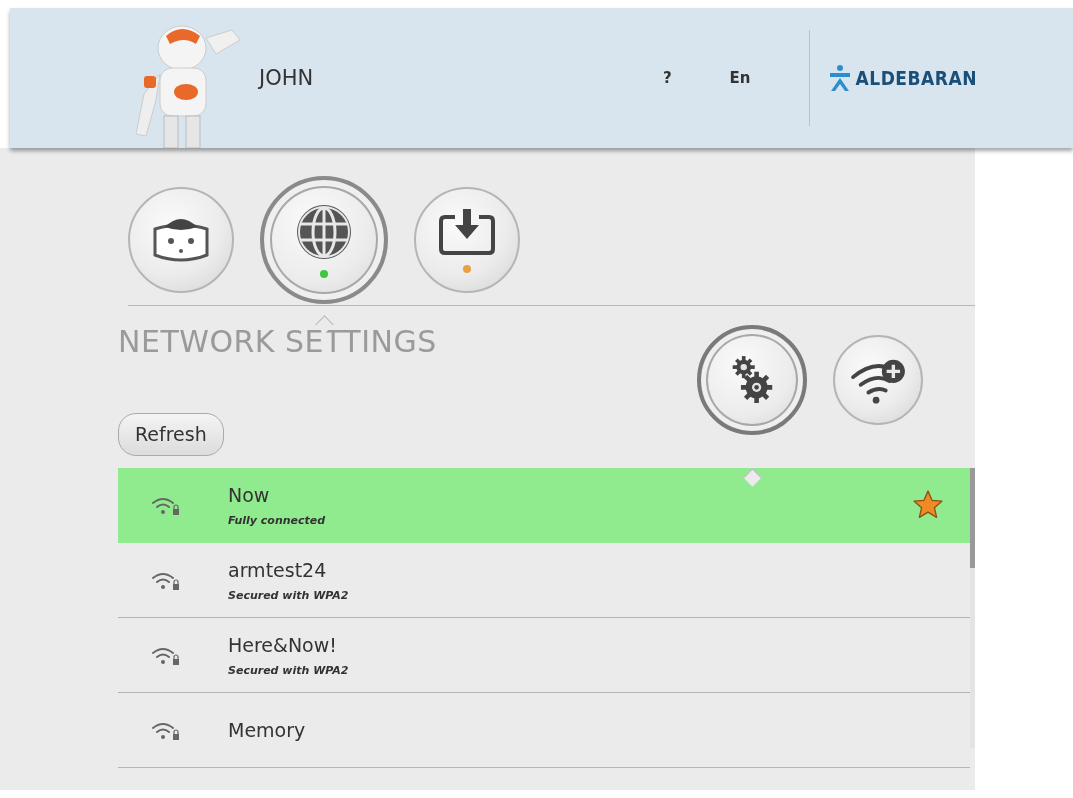  Describe the element at coordinates (286, 78) in the screenshot. I see `user-name: JOHN` at that location.